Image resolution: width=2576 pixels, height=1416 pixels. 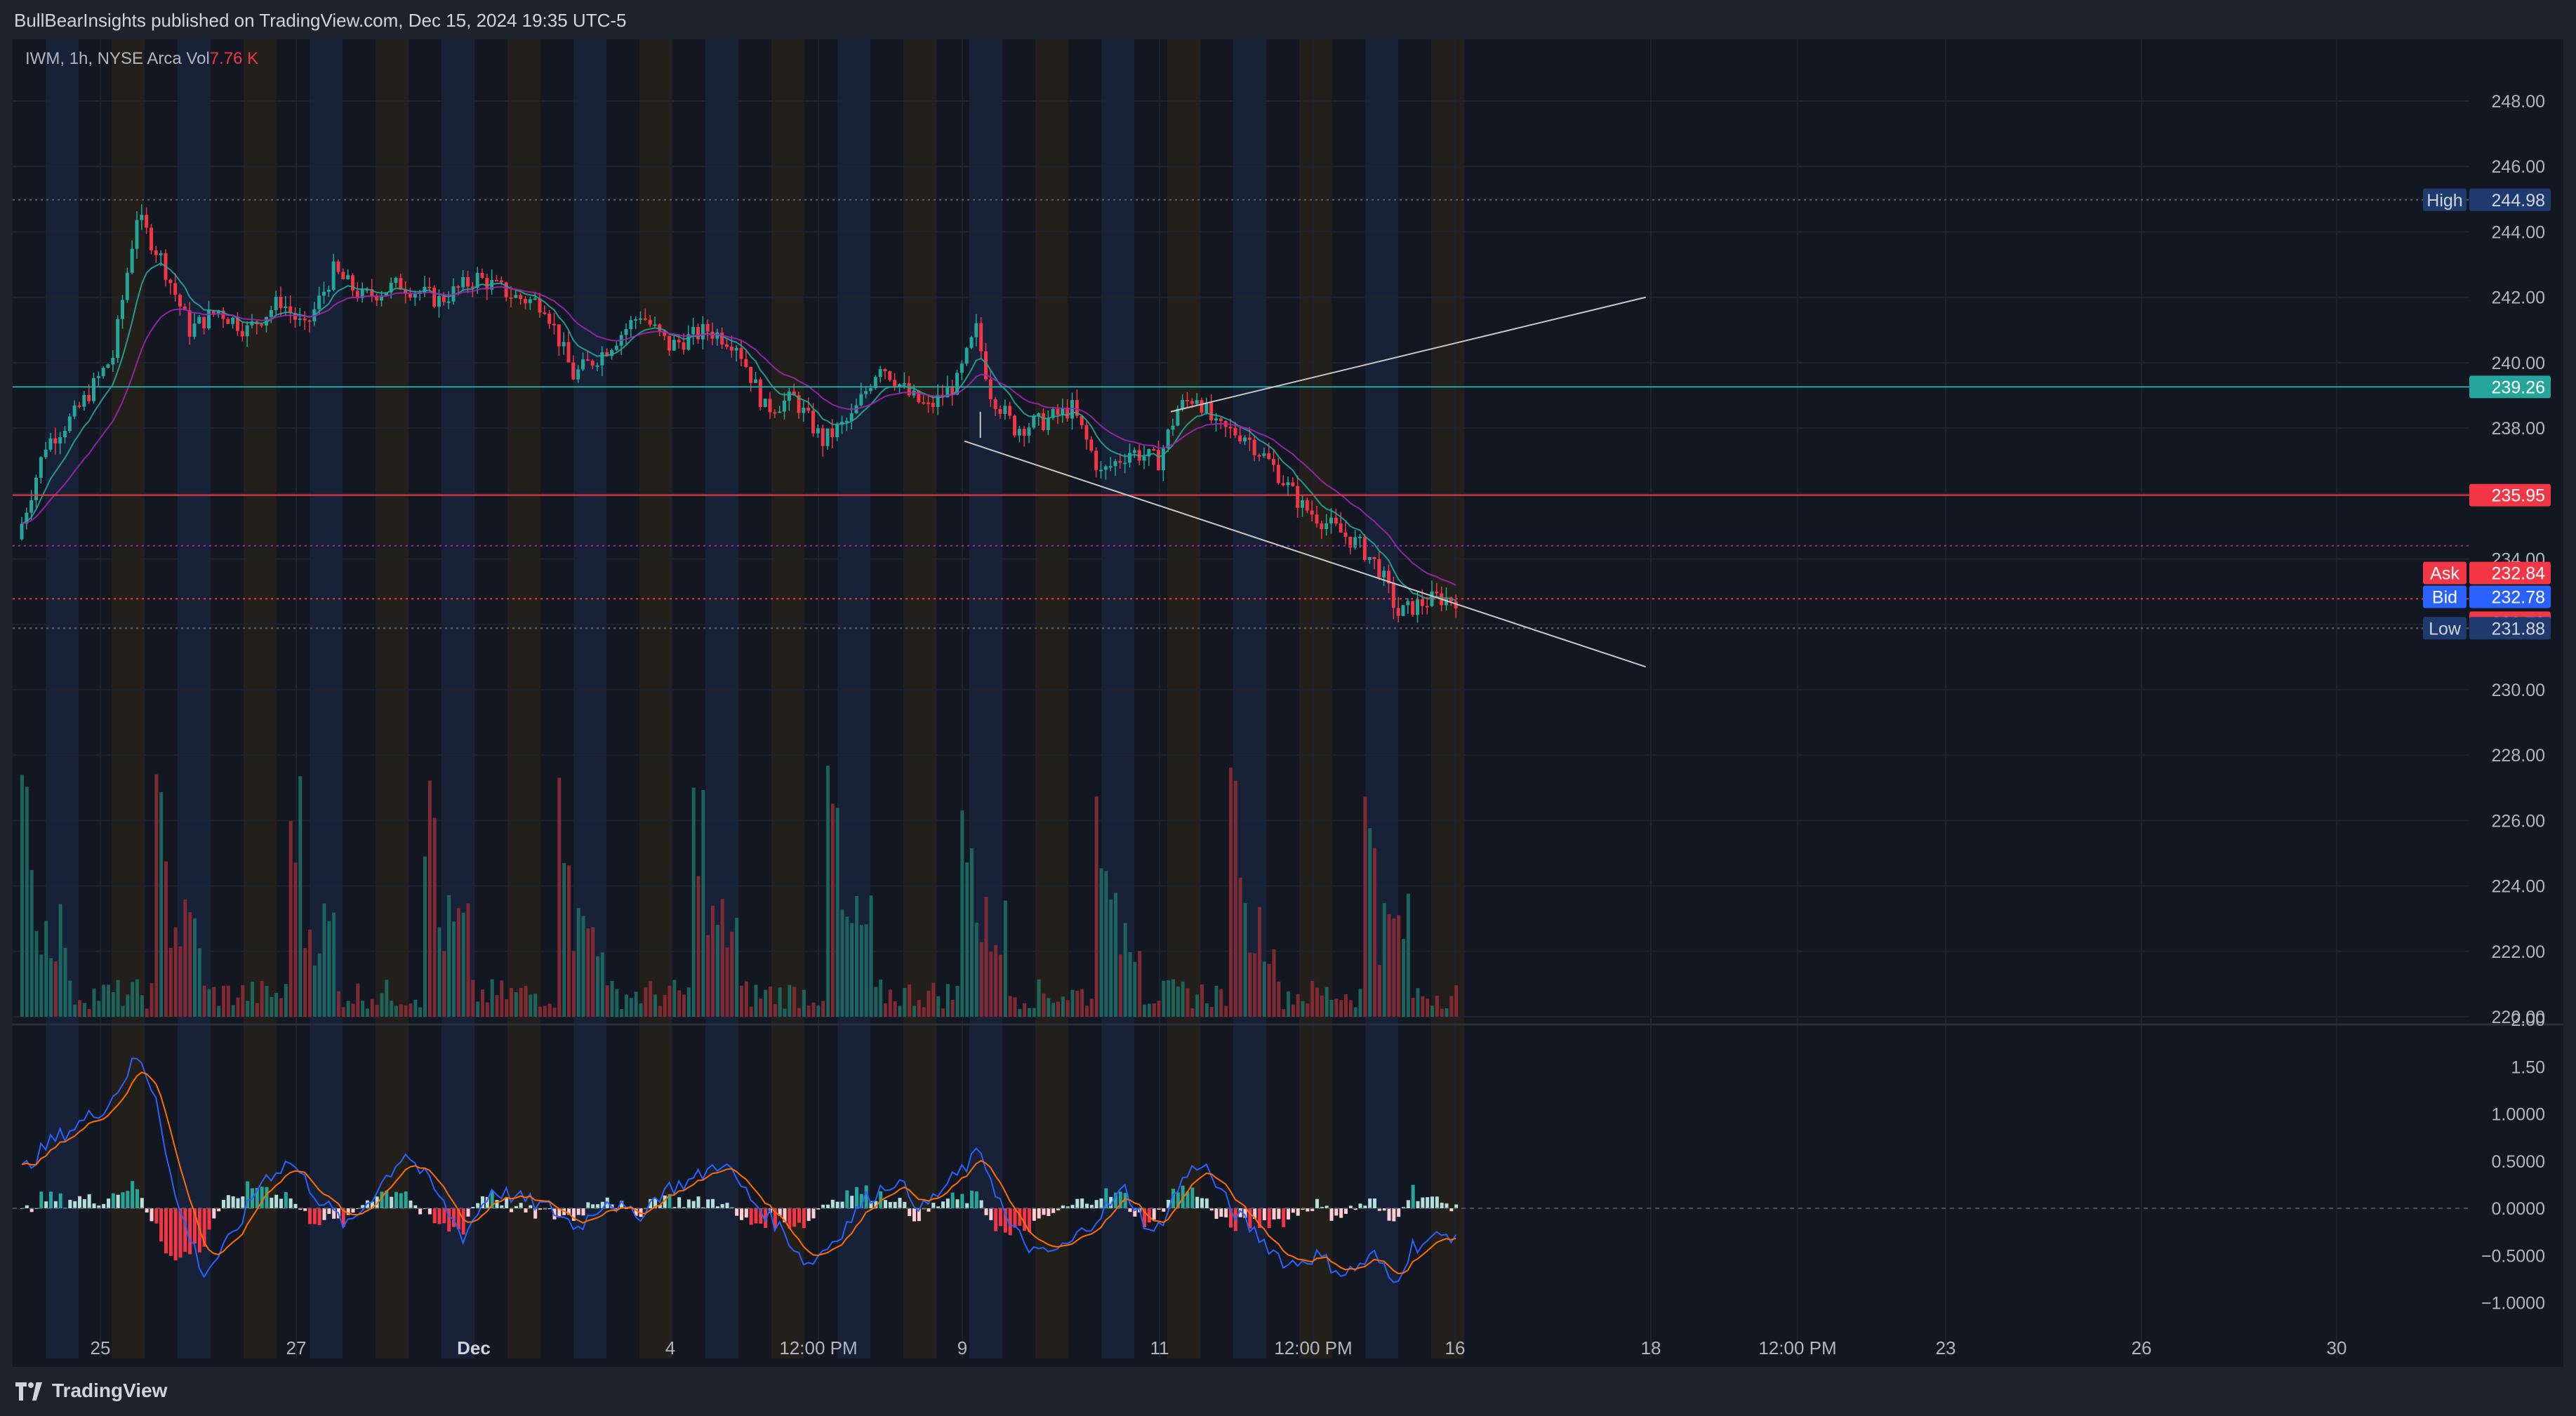 I want to click on symbol-text: IWM, 1h, NYSE Arca, so click(x=103, y=58).